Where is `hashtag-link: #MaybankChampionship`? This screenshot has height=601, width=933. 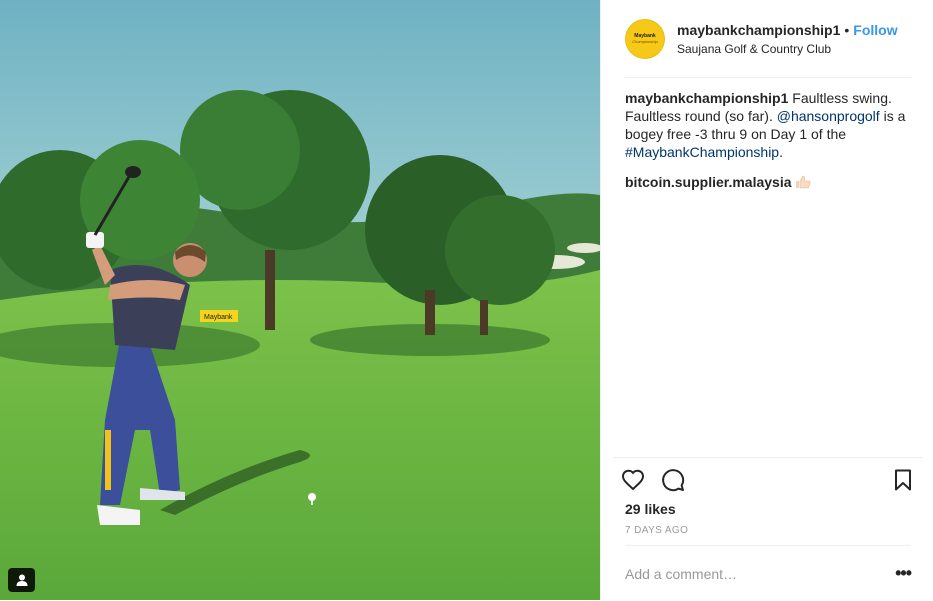 hashtag-link: #MaybankChampionship is located at coordinates (702, 152).